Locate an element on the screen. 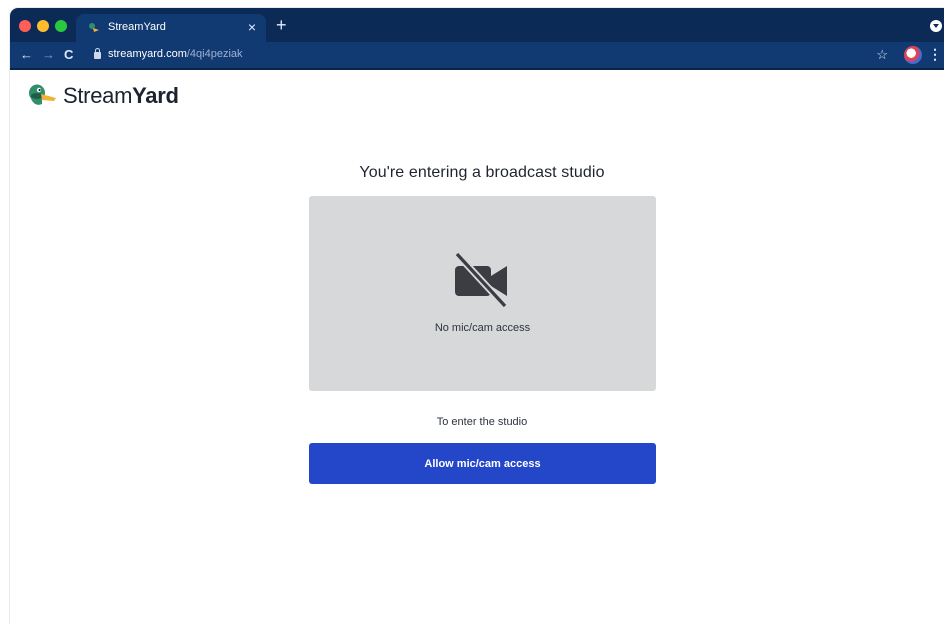  bookmark-star-icon: ☆ is located at coordinates (882, 55).